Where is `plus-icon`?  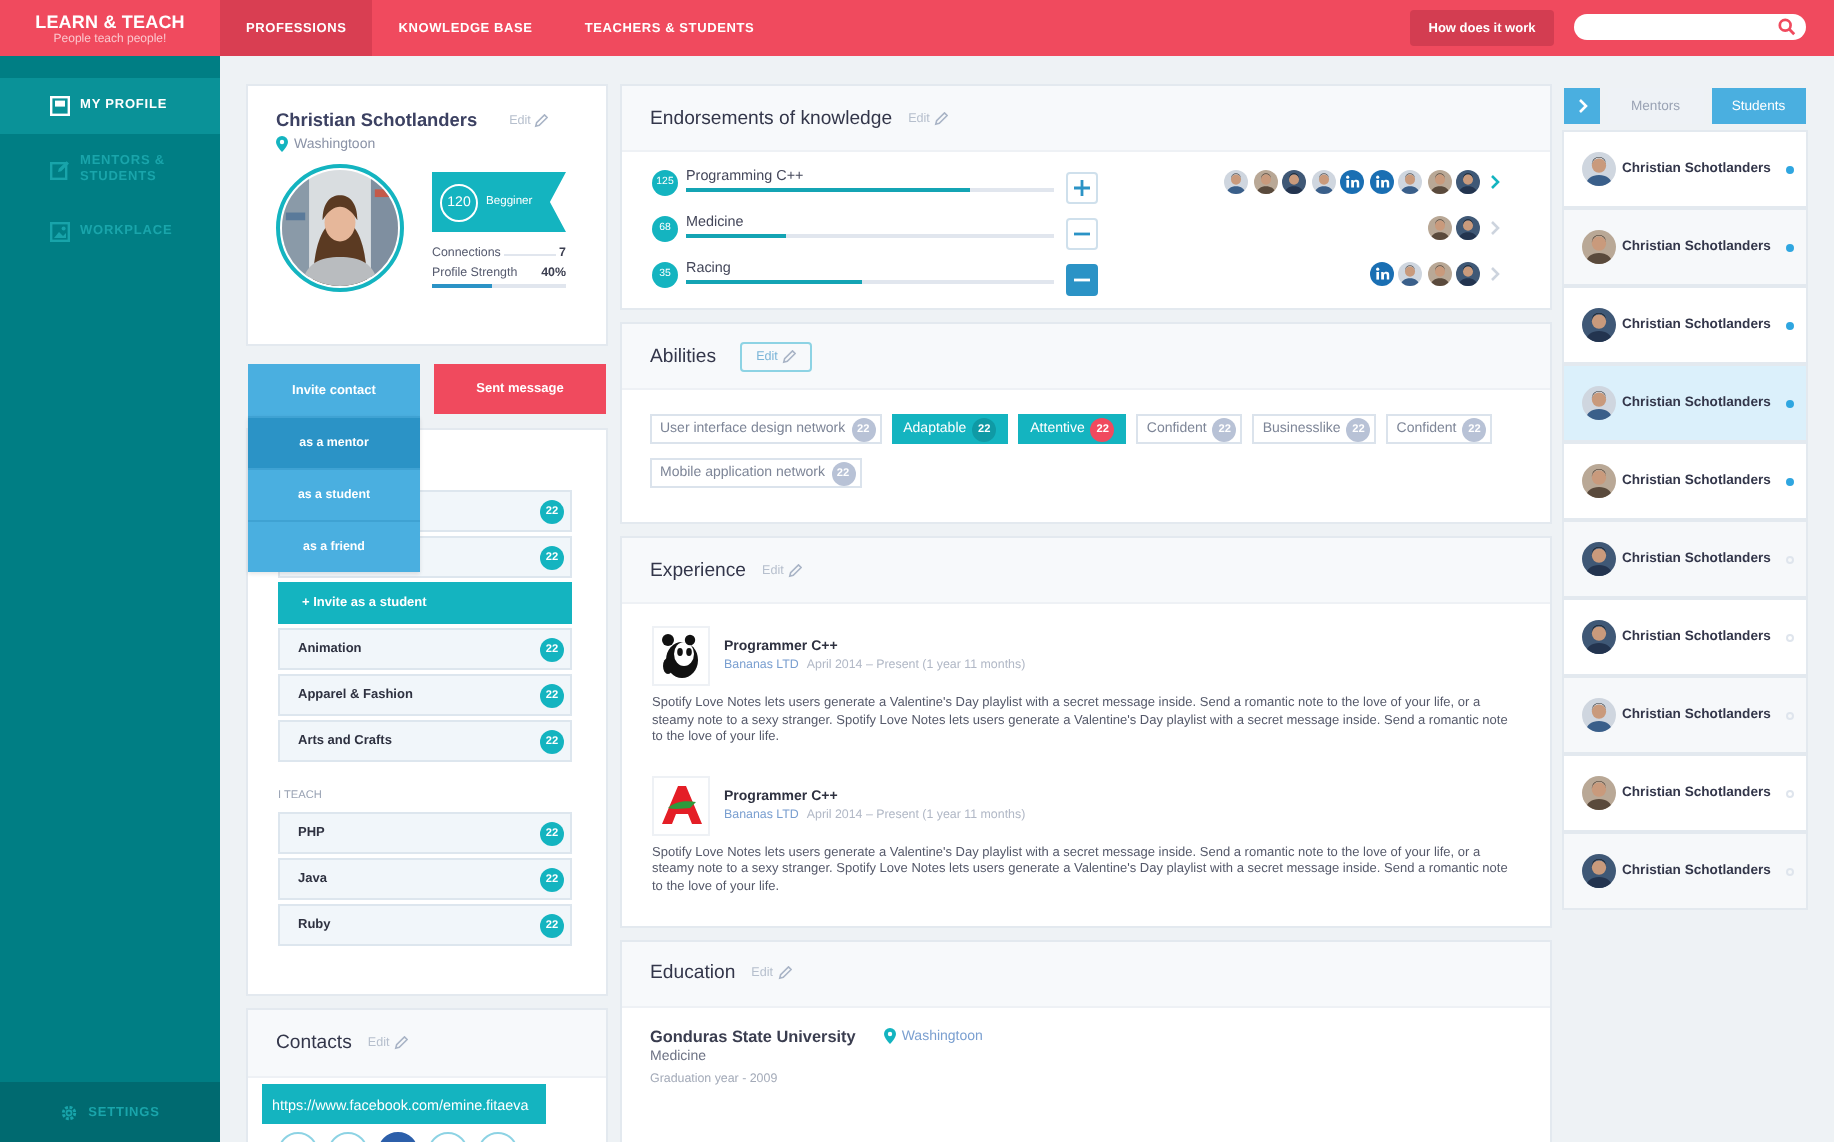 plus-icon is located at coordinates (1082, 188).